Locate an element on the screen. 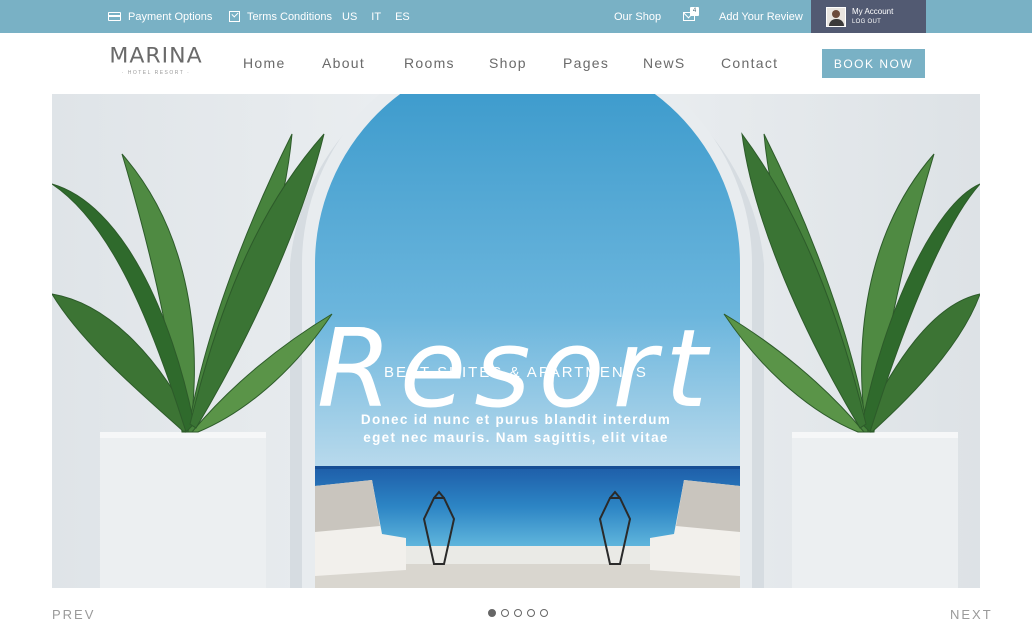  logo-subtitle: · HOTEL RESORT · is located at coordinates (156, 73).